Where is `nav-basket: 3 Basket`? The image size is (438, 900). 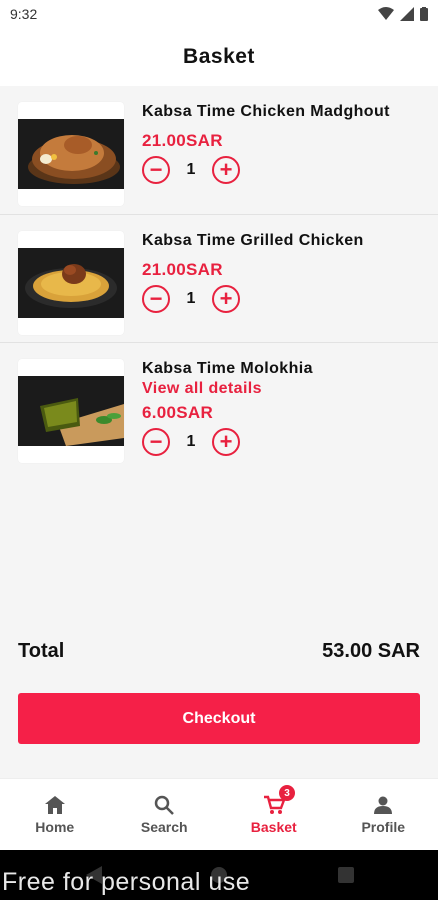 nav-basket: 3 Basket is located at coordinates (274, 814).